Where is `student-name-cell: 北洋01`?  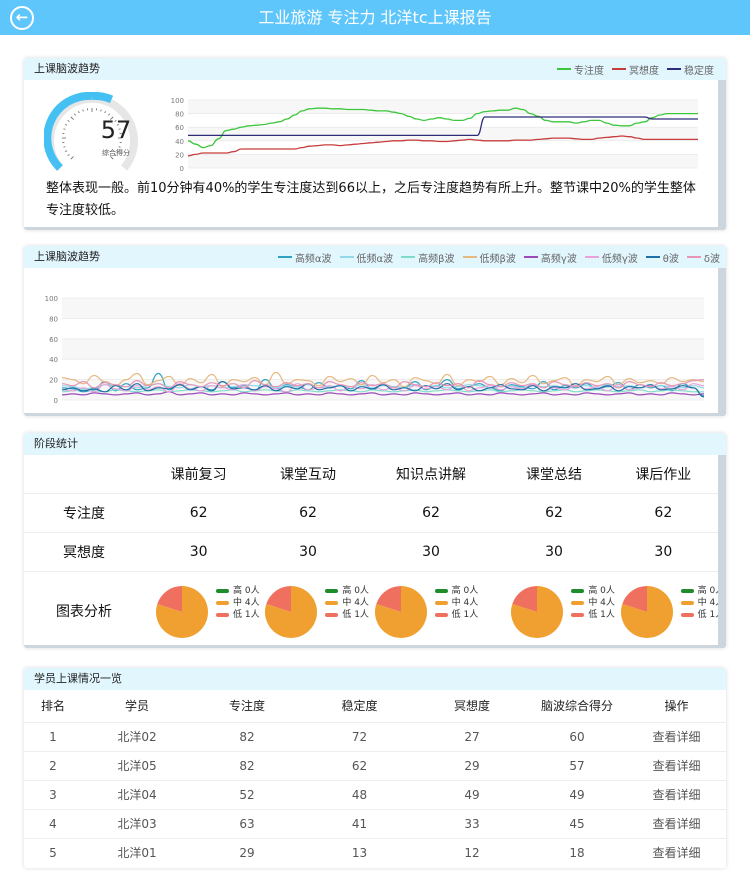
student-name-cell: 北洋01 is located at coordinates (137, 852).